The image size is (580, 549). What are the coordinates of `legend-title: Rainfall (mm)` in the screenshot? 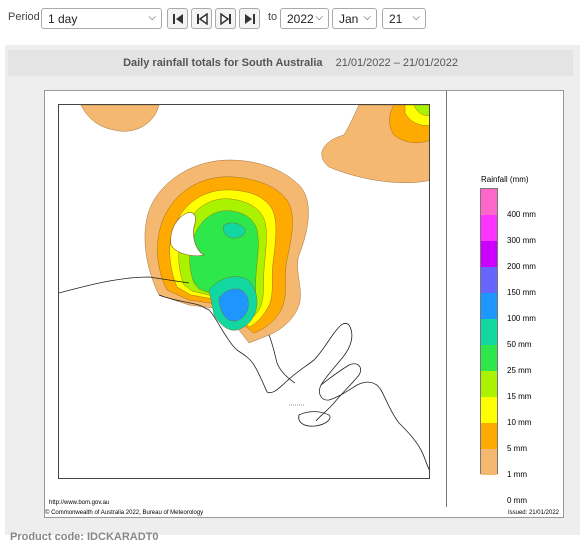 It's located at (505, 179).